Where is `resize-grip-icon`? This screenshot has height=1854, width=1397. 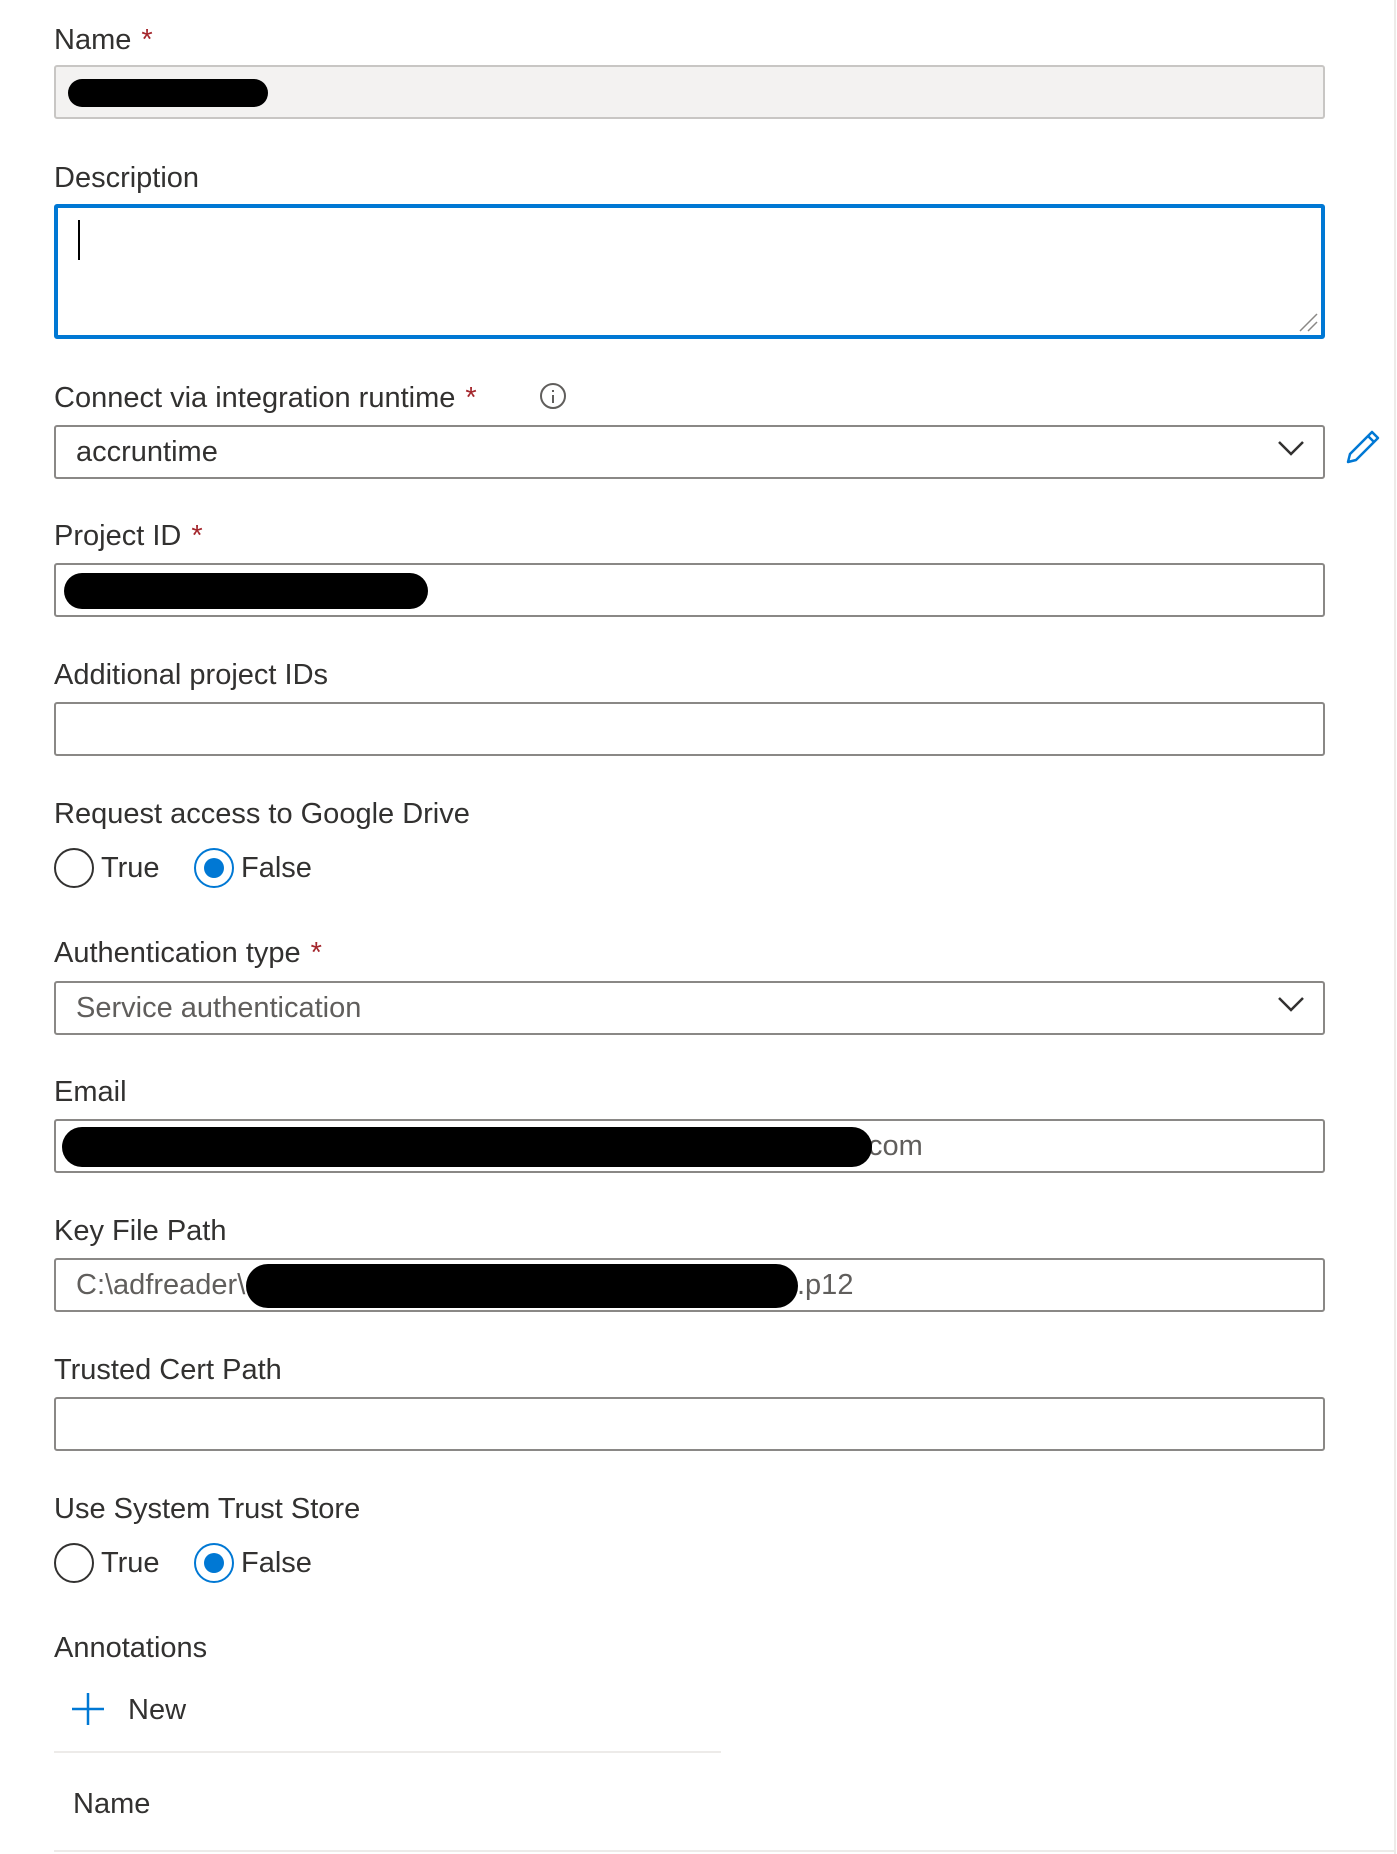 resize-grip-icon is located at coordinates (1307, 321).